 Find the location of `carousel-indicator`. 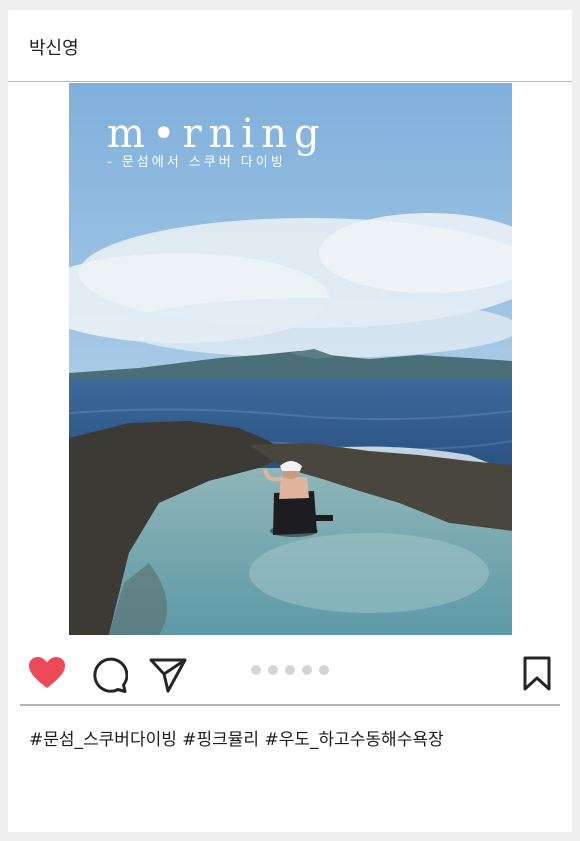

carousel-indicator is located at coordinates (291, 670).